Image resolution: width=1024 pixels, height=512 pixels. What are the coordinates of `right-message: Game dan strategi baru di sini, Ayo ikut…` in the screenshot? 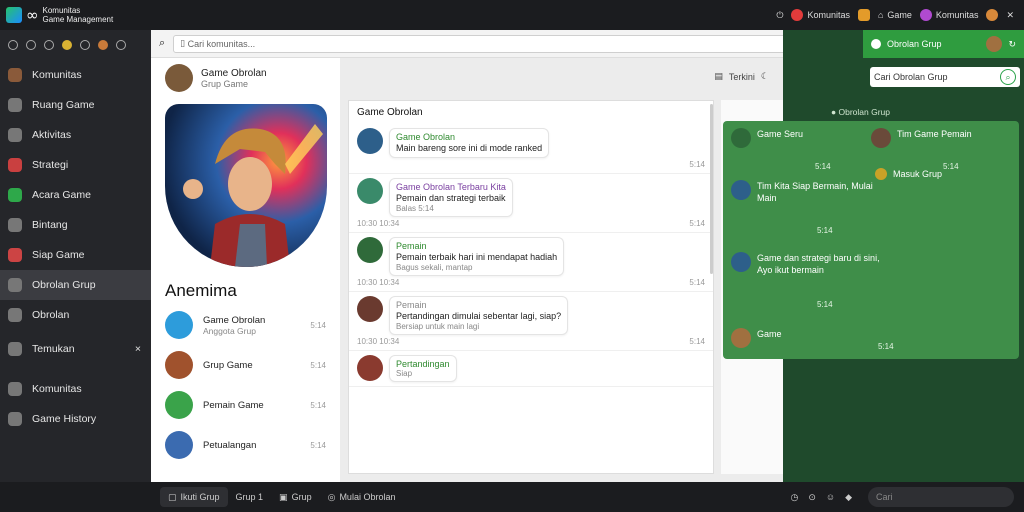 It's located at (809, 264).